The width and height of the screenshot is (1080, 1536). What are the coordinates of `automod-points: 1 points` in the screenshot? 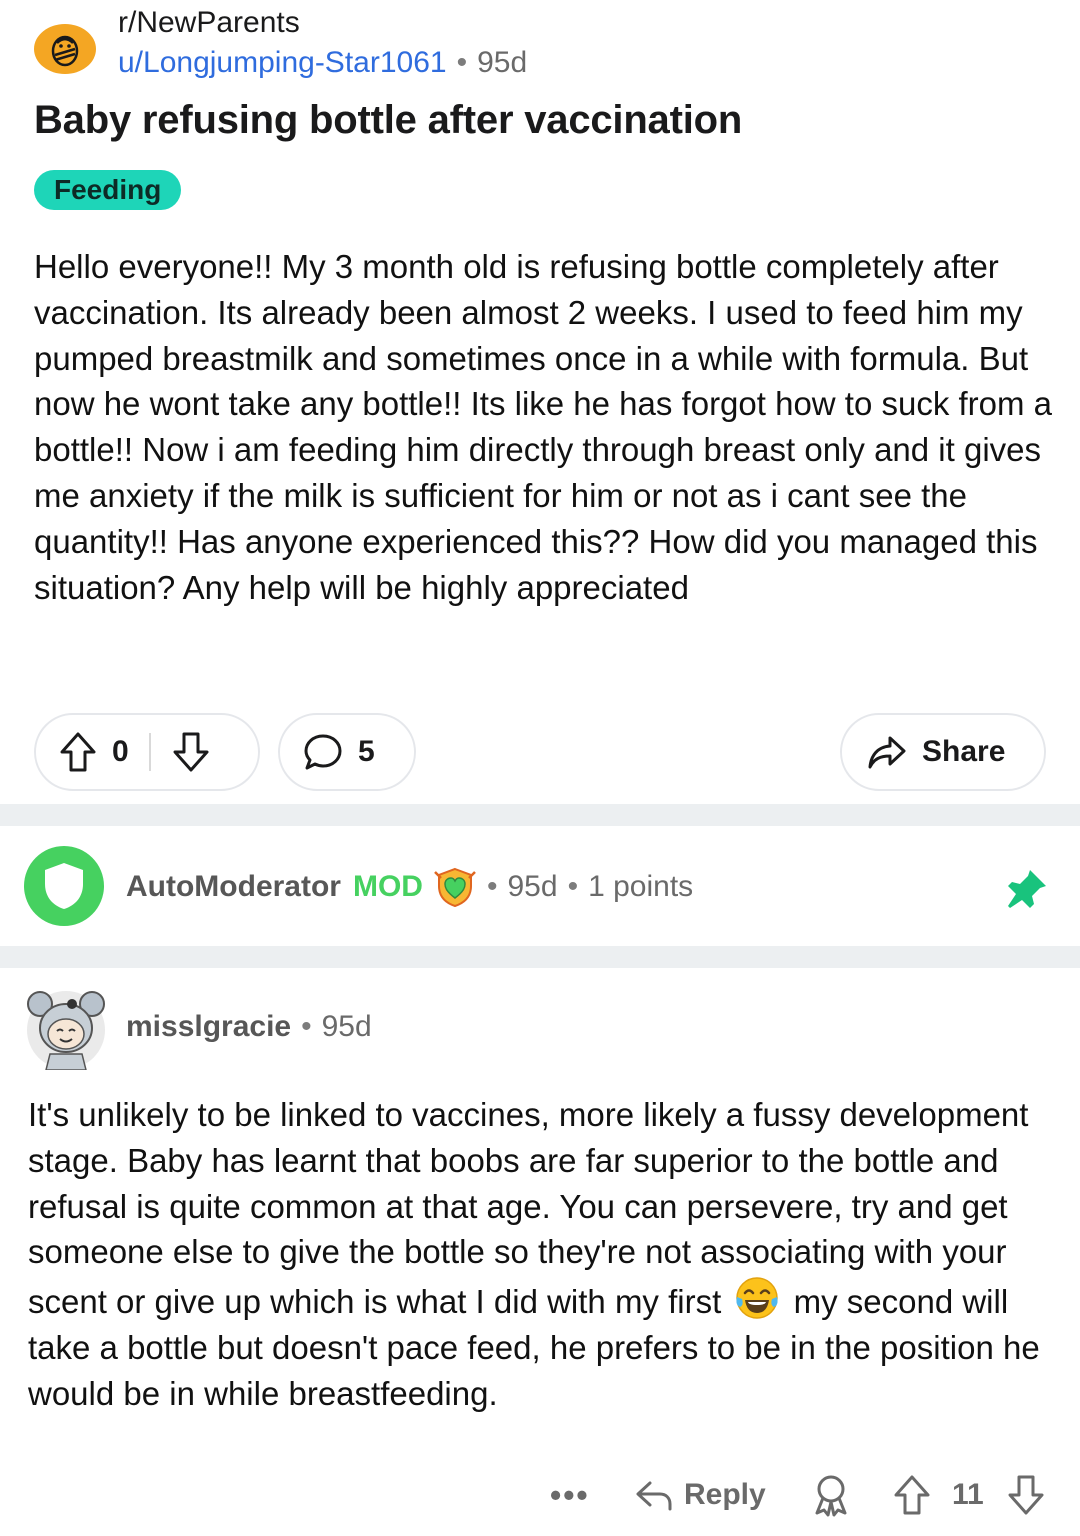 It's located at (641, 886).